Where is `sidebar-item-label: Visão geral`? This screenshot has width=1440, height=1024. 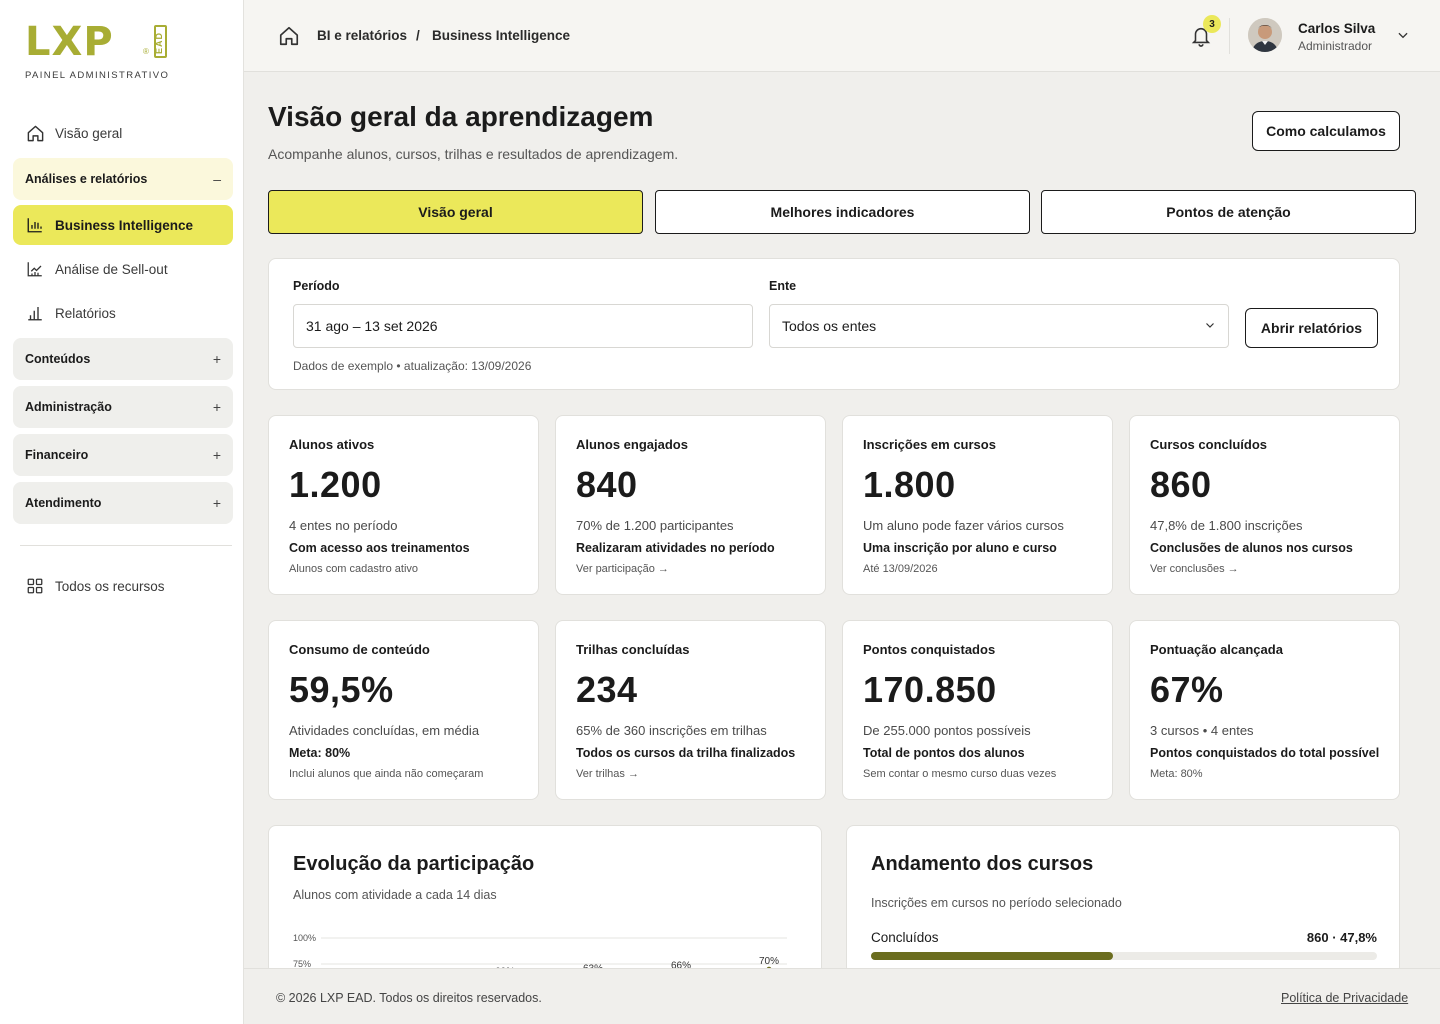
sidebar-item-label: Visão geral is located at coordinates (89, 133).